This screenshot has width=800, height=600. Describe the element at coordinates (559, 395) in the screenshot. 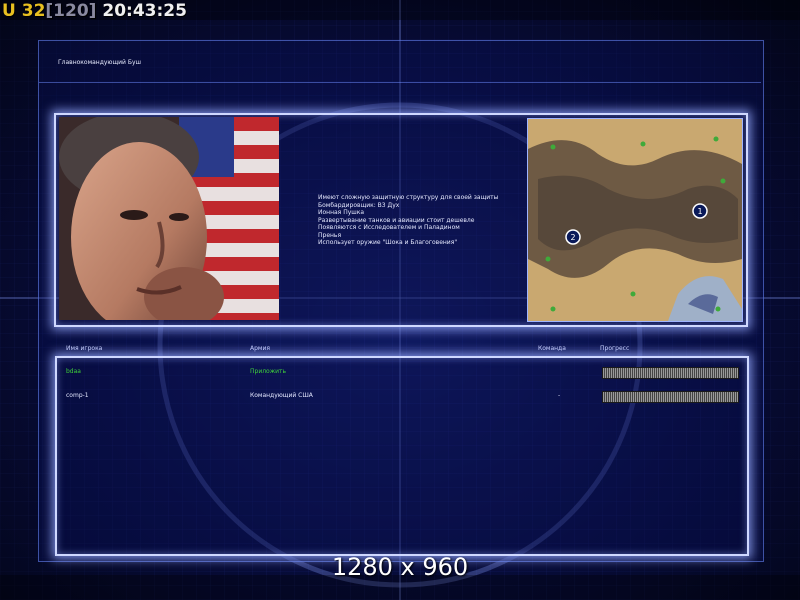

I see `player-team: -` at that location.